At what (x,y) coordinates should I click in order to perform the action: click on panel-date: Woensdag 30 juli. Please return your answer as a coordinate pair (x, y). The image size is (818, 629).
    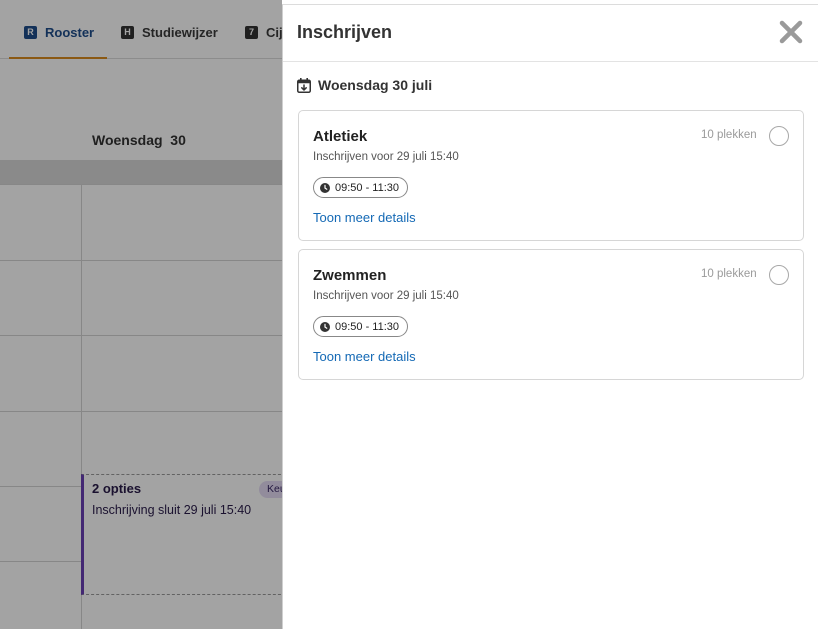
    Looking at the image, I should click on (375, 85).